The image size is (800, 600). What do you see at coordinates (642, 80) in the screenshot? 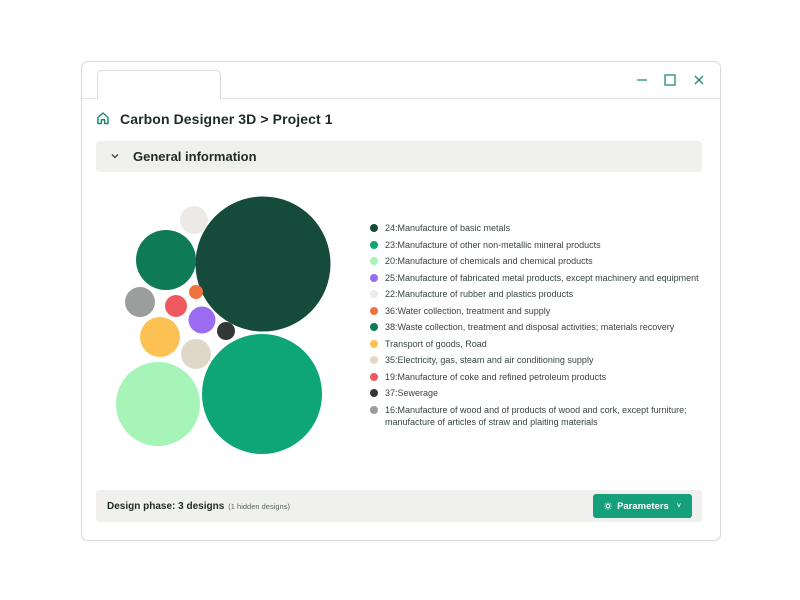
I see `minimize-icon` at bounding box center [642, 80].